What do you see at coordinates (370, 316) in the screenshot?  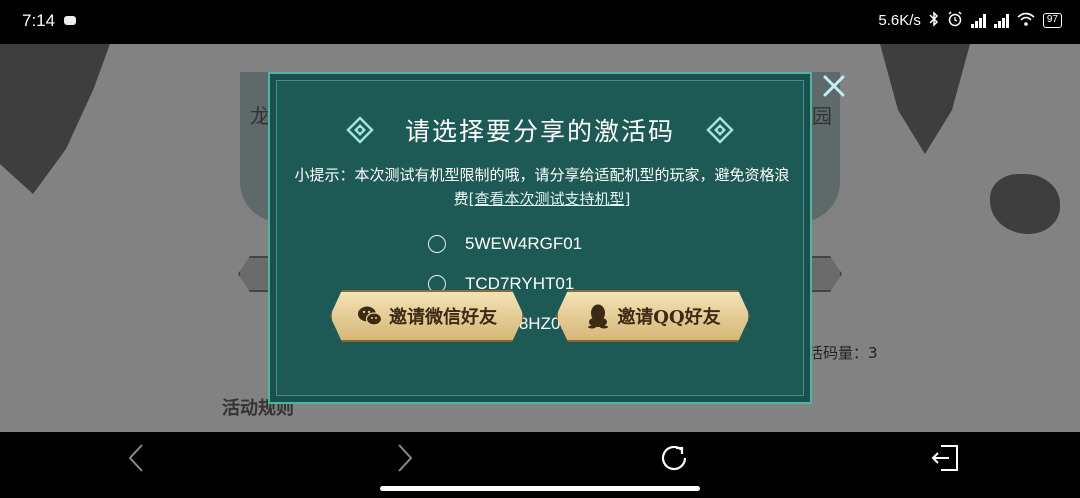 I see `wechat-icon` at bounding box center [370, 316].